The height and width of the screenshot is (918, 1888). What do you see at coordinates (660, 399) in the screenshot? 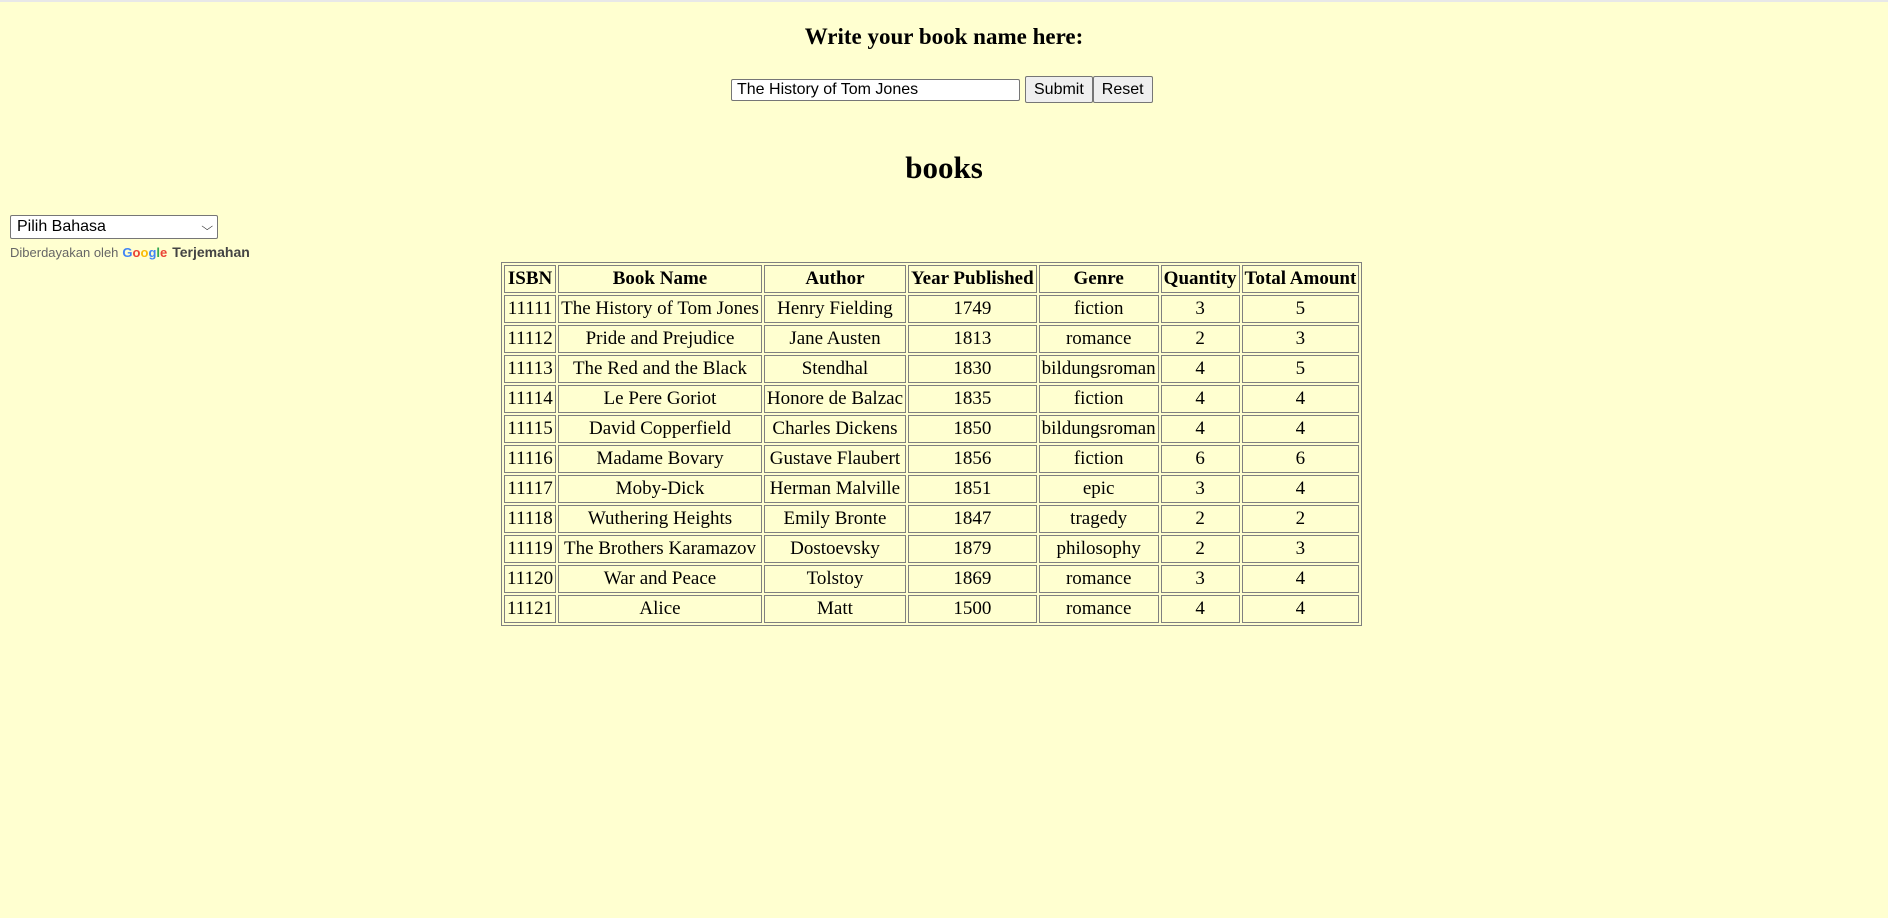
I see `table-cell: Le Pere Goriot` at bounding box center [660, 399].